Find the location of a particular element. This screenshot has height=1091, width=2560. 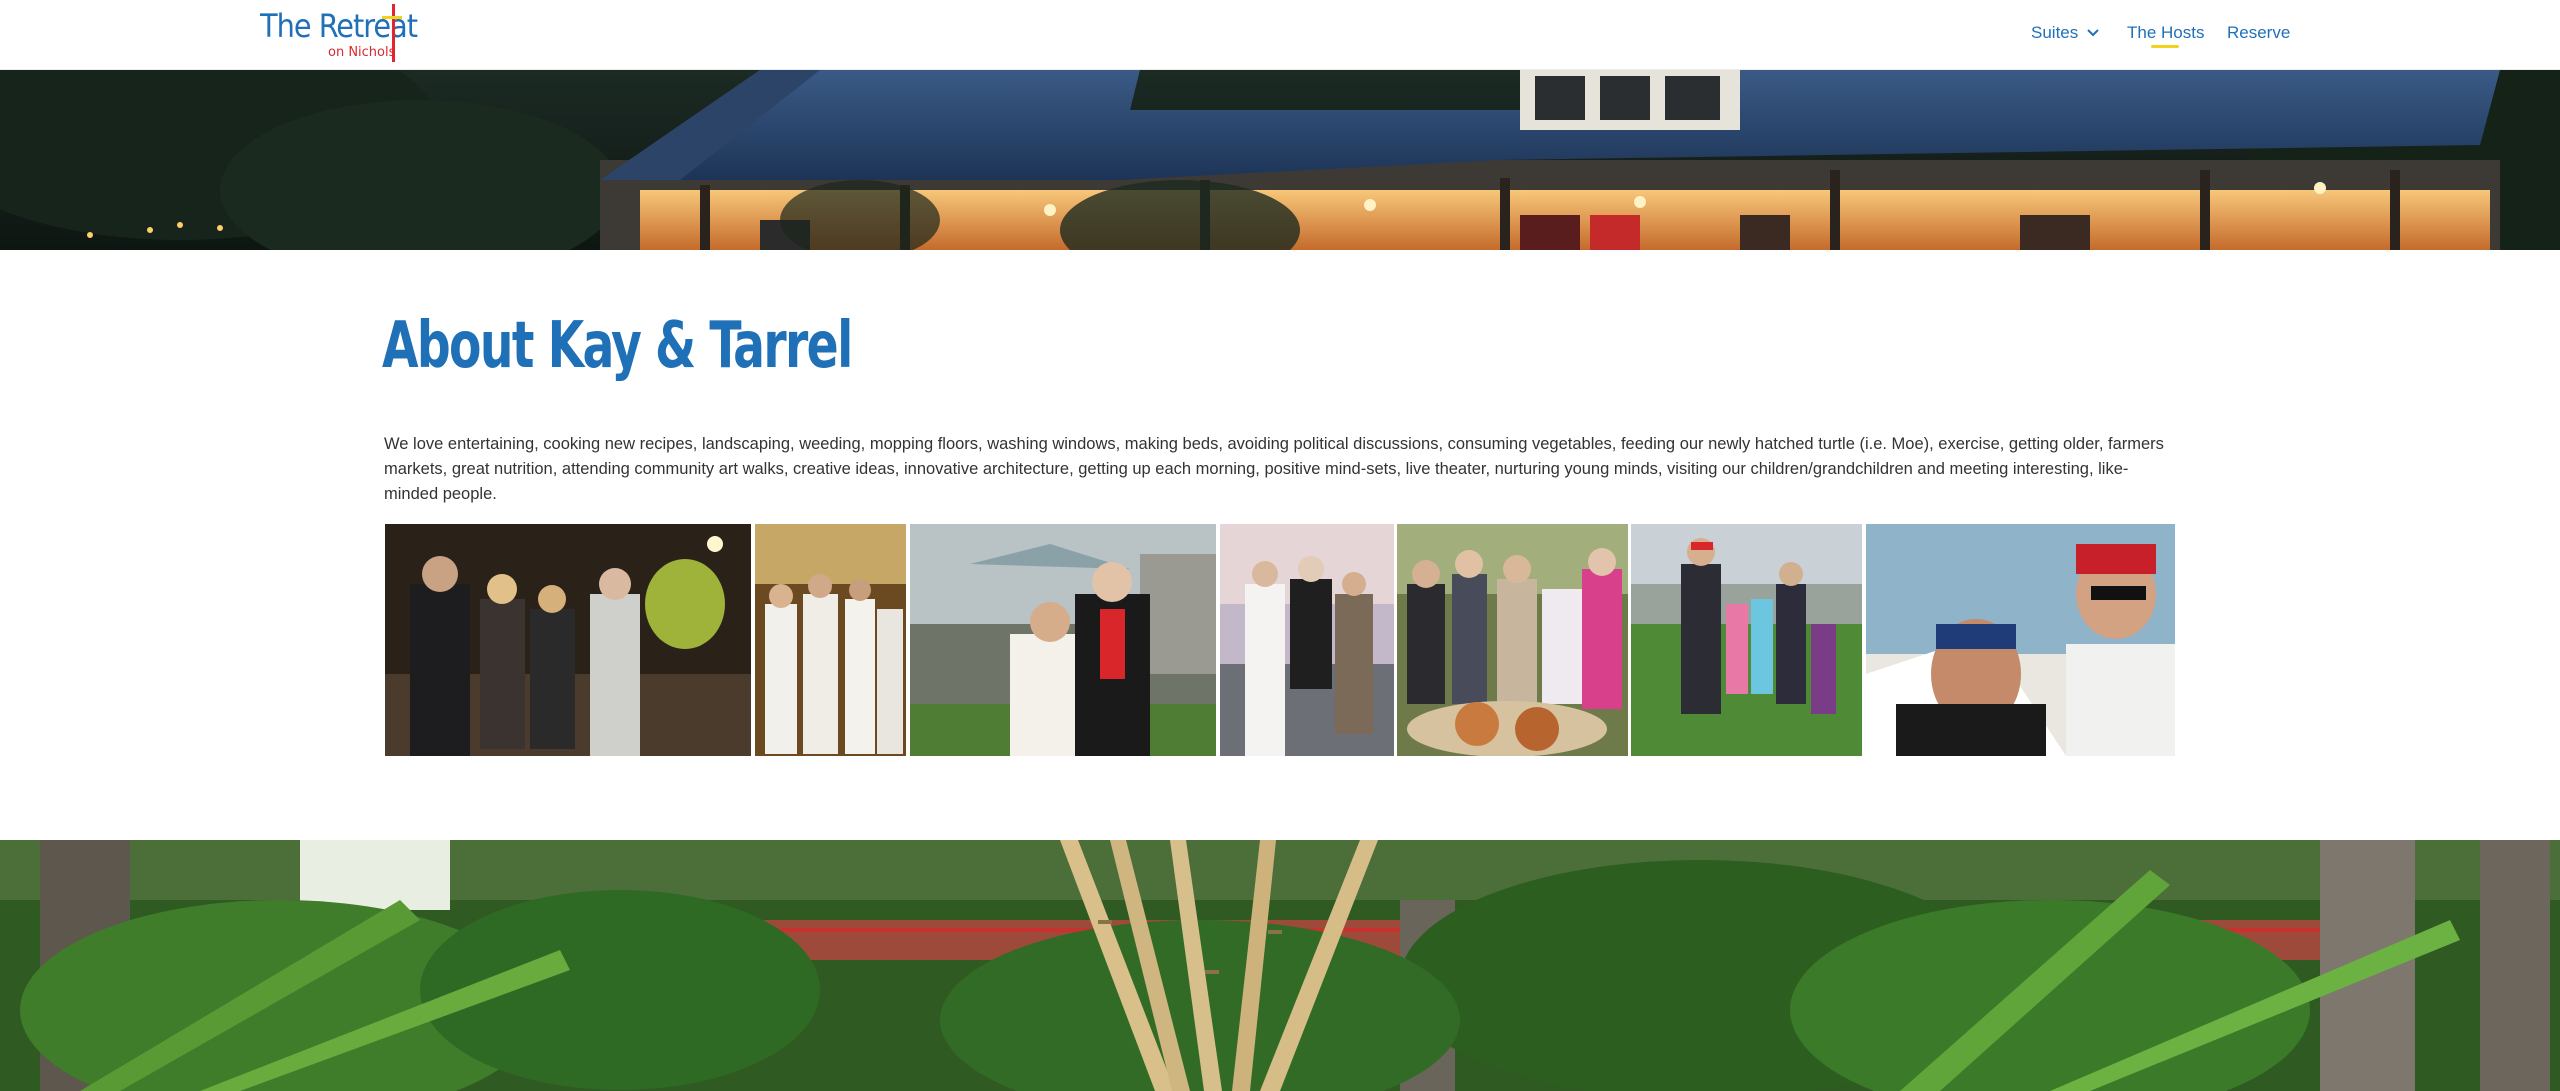

photo-gallery is located at coordinates (1280, 640).